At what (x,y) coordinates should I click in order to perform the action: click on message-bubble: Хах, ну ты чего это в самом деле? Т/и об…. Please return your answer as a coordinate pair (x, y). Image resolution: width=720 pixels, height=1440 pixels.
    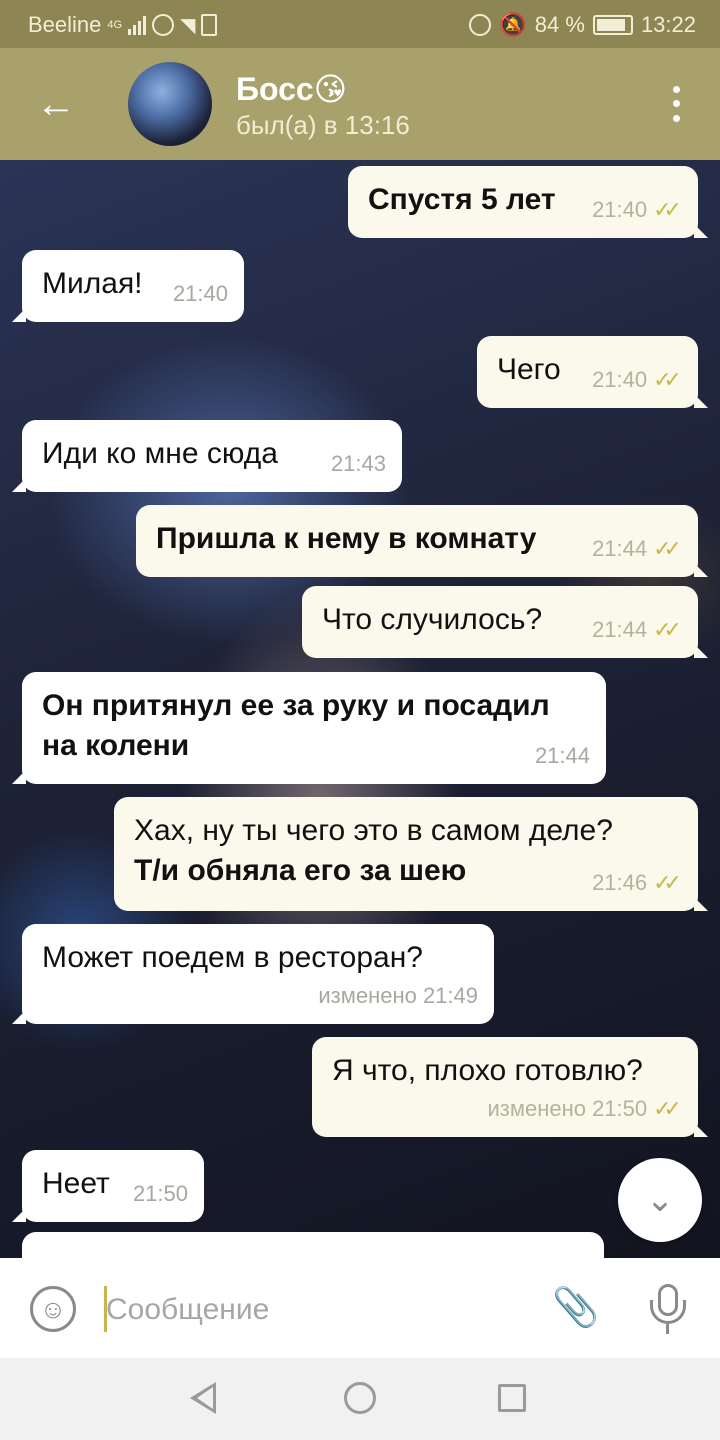
    Looking at the image, I should click on (411, 854).